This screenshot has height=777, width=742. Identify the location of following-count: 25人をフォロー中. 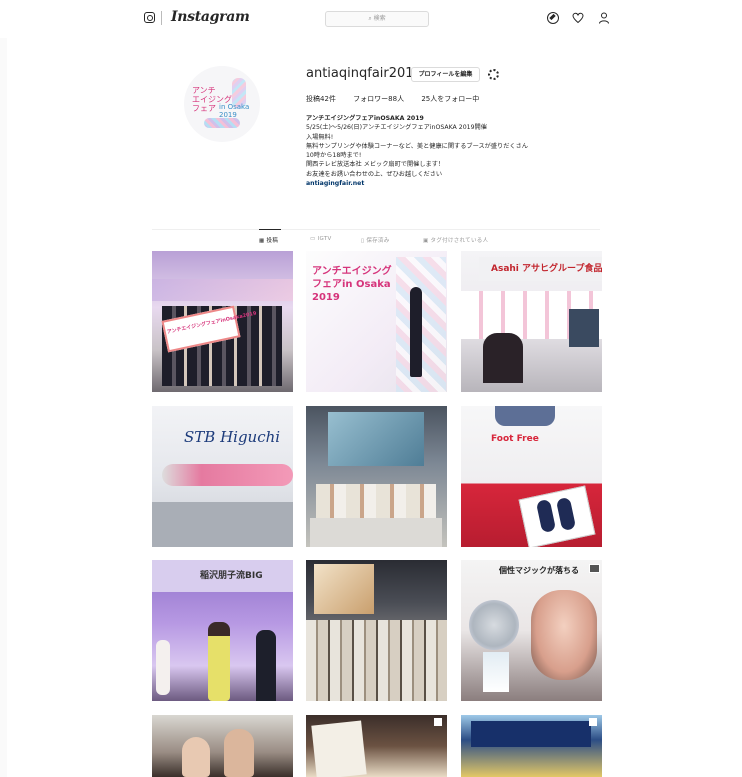
(450, 99).